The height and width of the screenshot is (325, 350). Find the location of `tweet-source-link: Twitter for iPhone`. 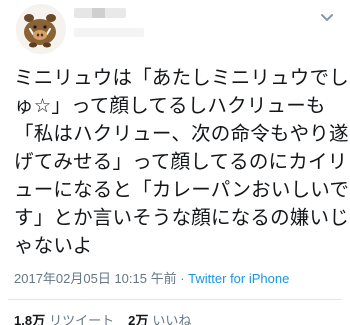

tweet-source-link: Twitter for iPhone is located at coordinates (238, 278).